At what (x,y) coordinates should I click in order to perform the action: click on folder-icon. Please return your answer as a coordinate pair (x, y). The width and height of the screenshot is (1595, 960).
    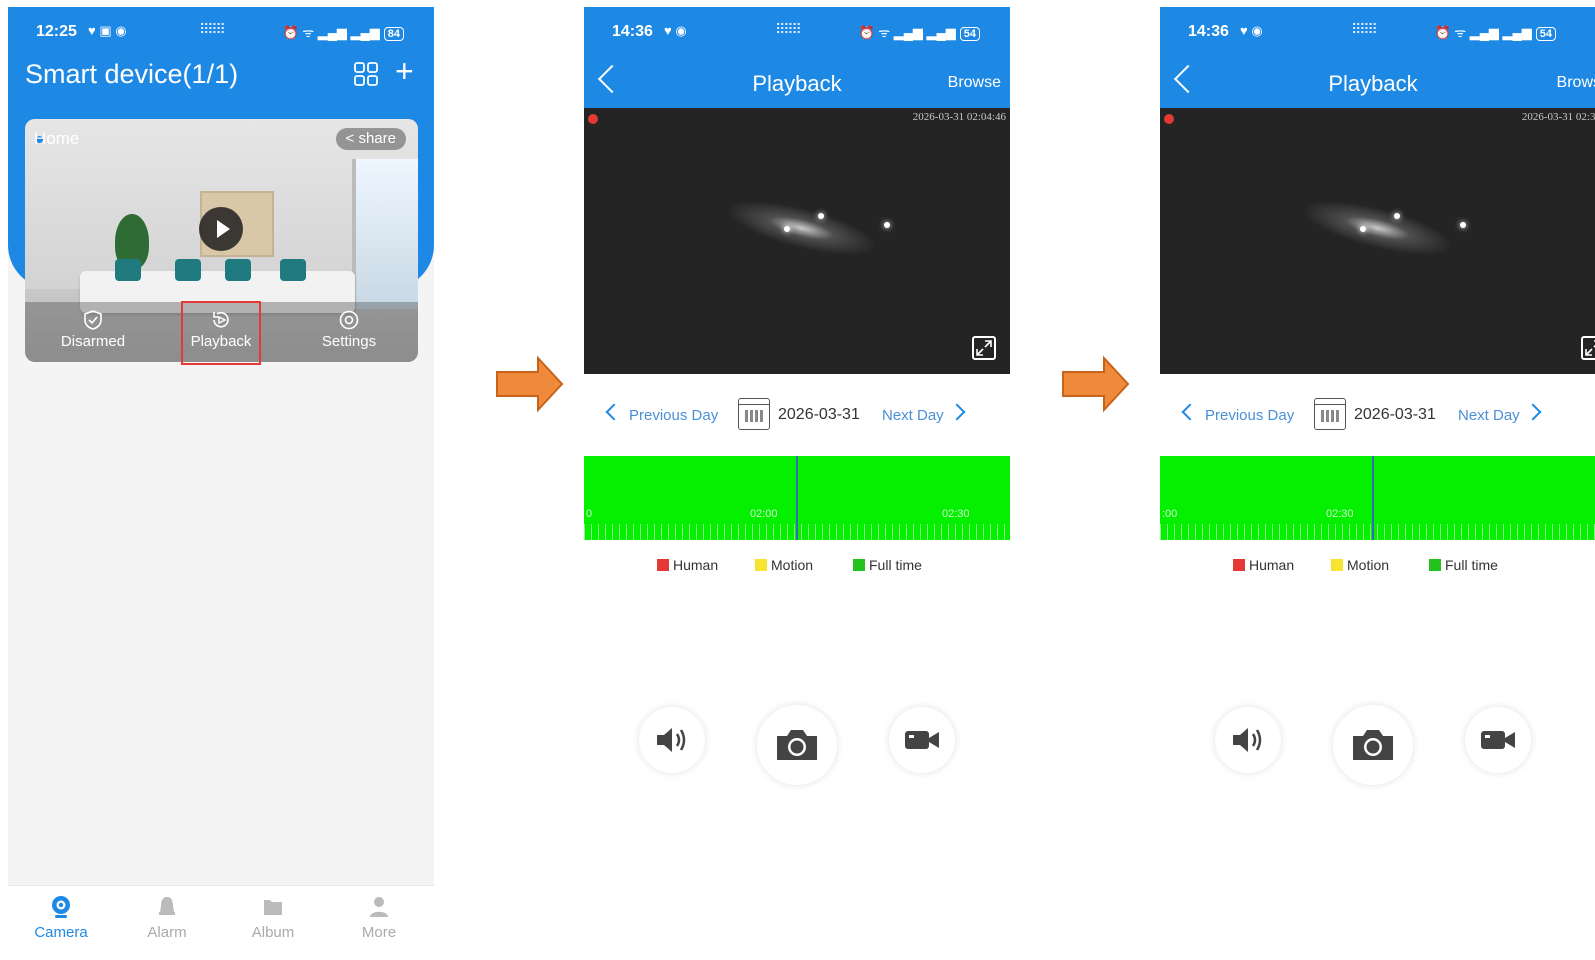
    Looking at the image, I should click on (273, 907).